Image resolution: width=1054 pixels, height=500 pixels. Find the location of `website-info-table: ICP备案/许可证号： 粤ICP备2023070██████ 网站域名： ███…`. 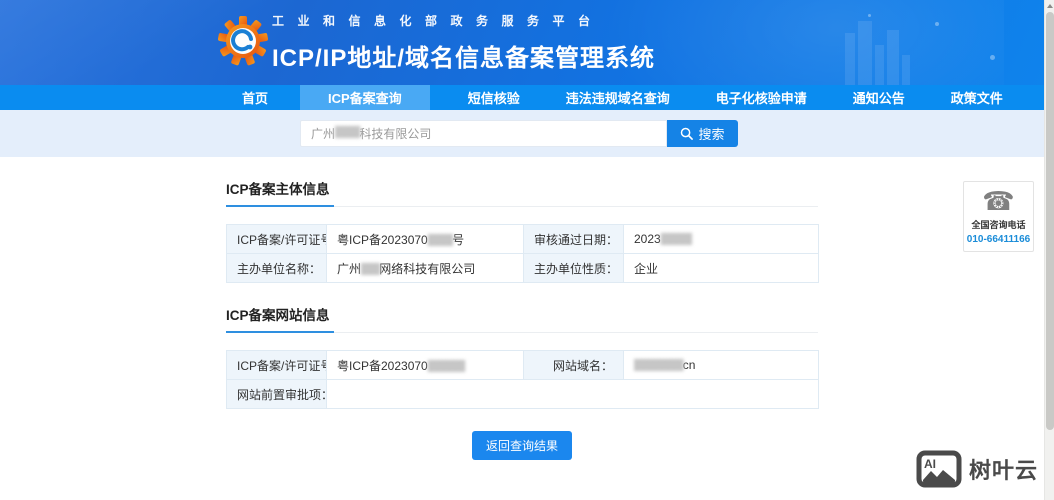

website-info-table: ICP备案/许可证号： 粤ICP备2023070██████ 网站域名： ███… is located at coordinates (522, 379).